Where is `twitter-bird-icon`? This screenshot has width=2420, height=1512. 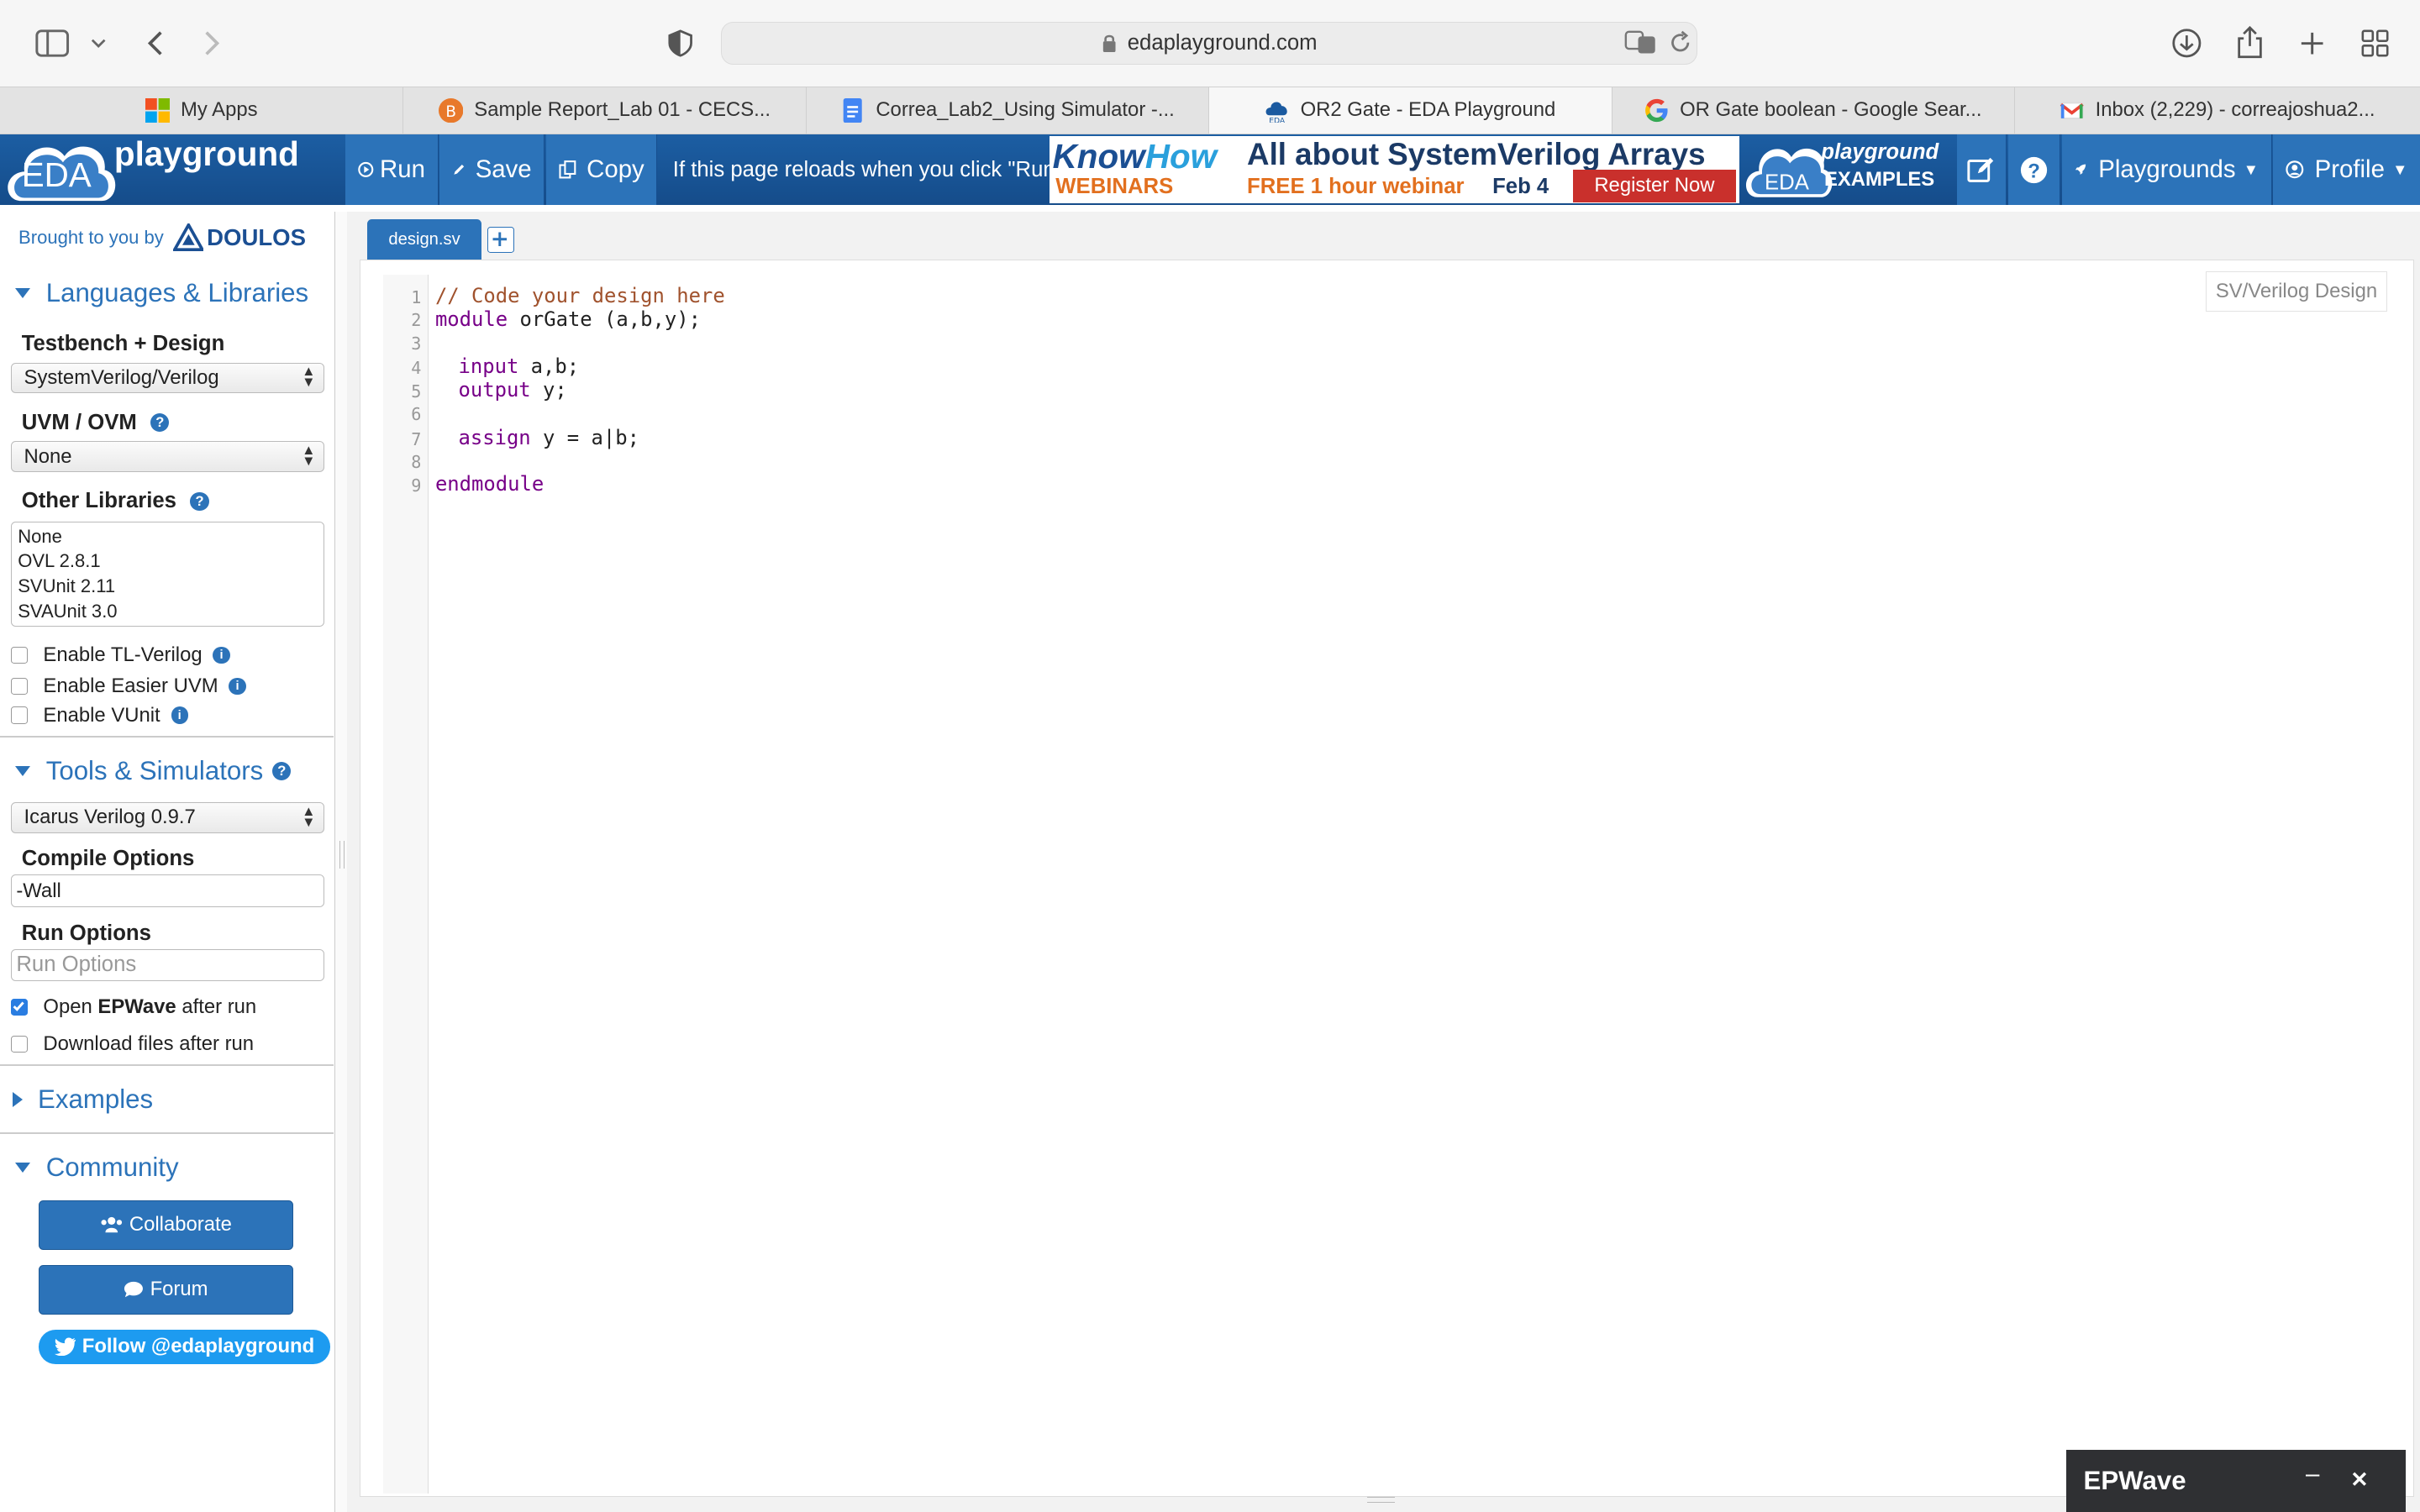 twitter-bird-icon is located at coordinates (65, 1347).